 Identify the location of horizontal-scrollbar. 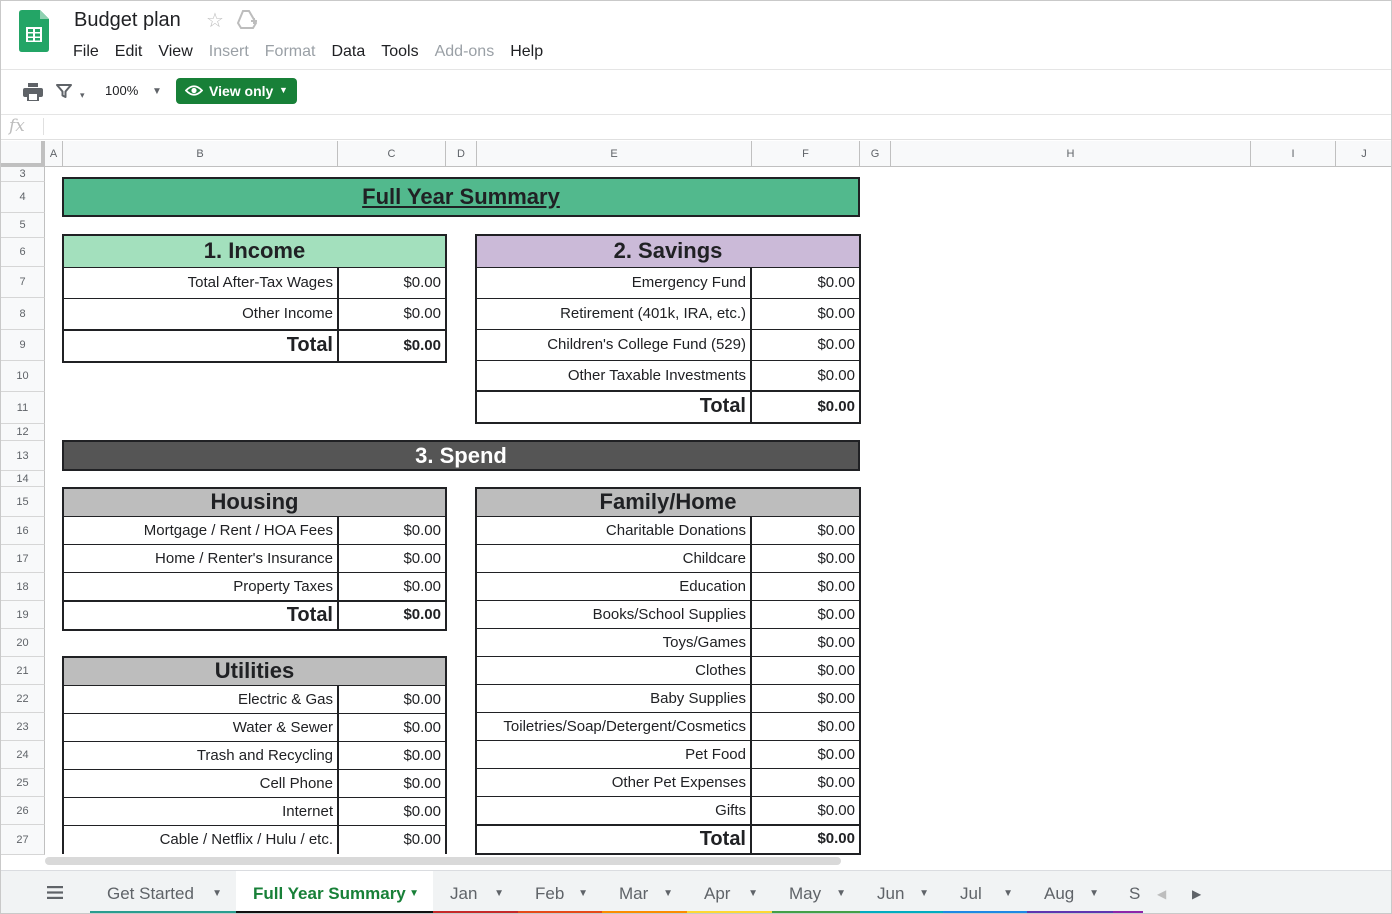
(443, 861).